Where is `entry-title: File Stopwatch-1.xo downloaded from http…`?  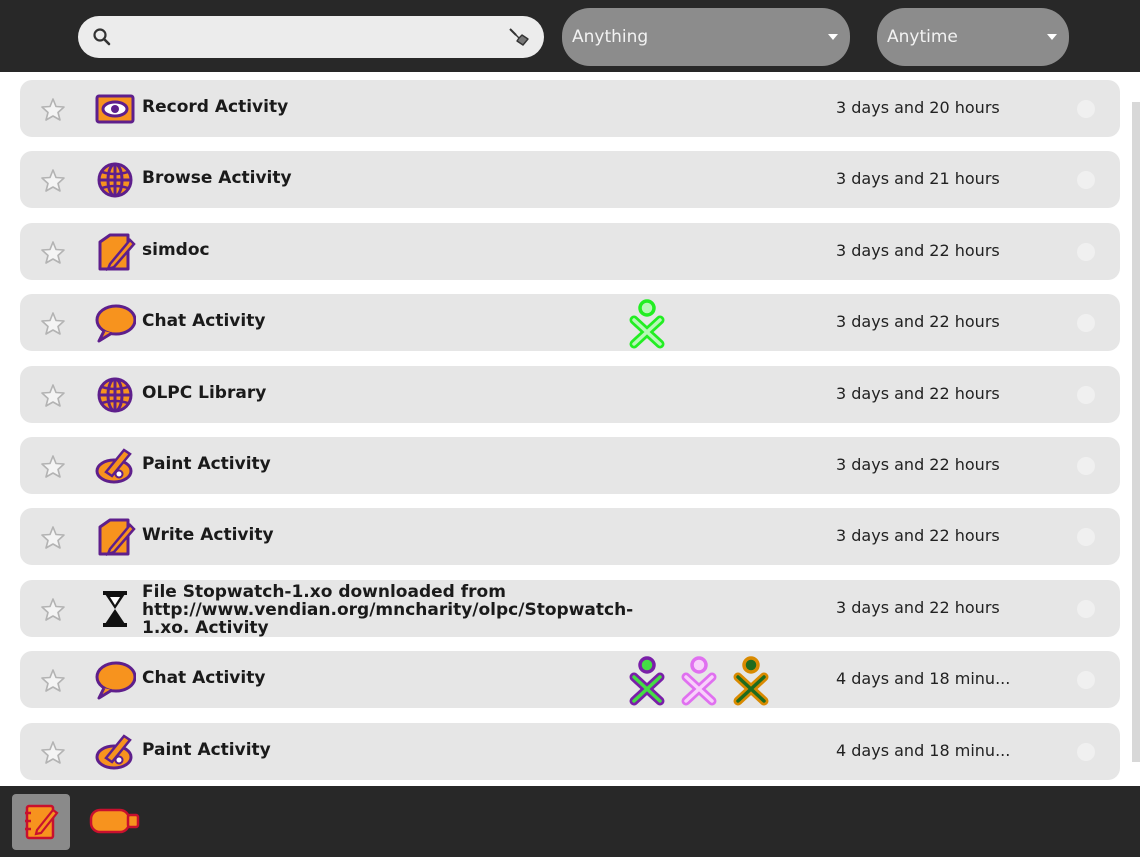 entry-title: File Stopwatch-1.xo downloaded from http… is located at coordinates (402, 610).